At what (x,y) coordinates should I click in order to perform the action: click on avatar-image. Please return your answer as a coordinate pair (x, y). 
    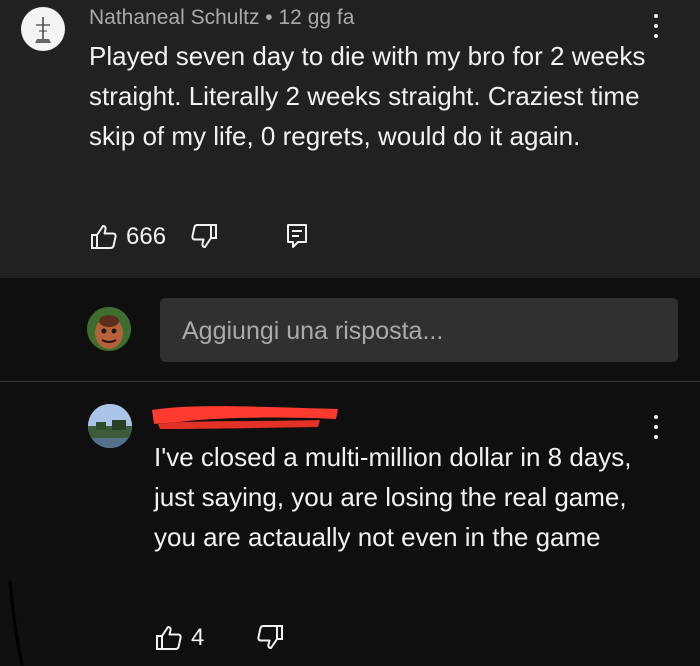
    Looking at the image, I should click on (43, 30).